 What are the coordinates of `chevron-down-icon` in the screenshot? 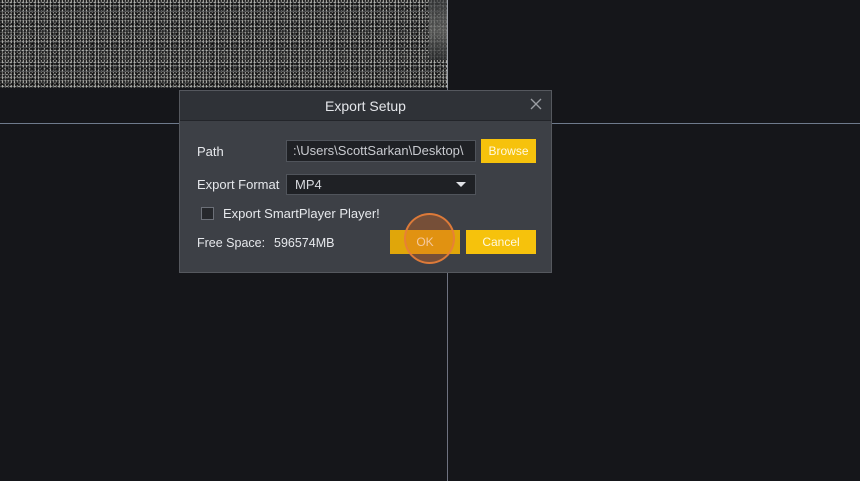 It's located at (461, 184).